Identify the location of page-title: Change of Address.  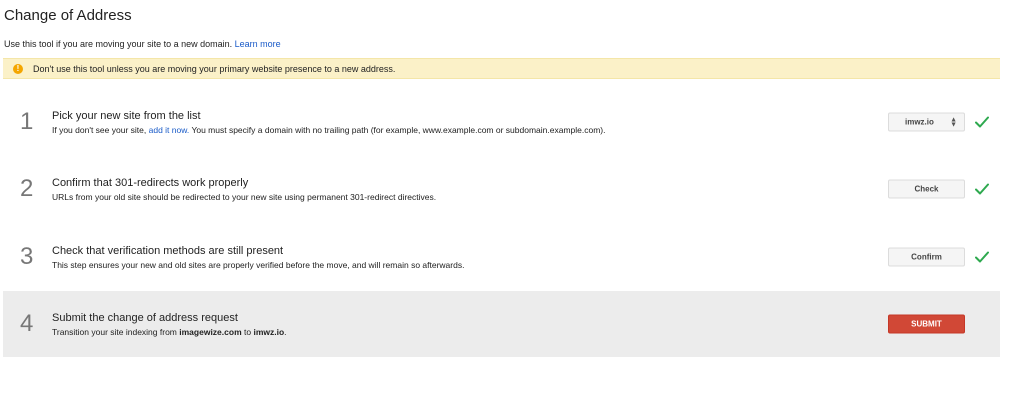
(68, 15).